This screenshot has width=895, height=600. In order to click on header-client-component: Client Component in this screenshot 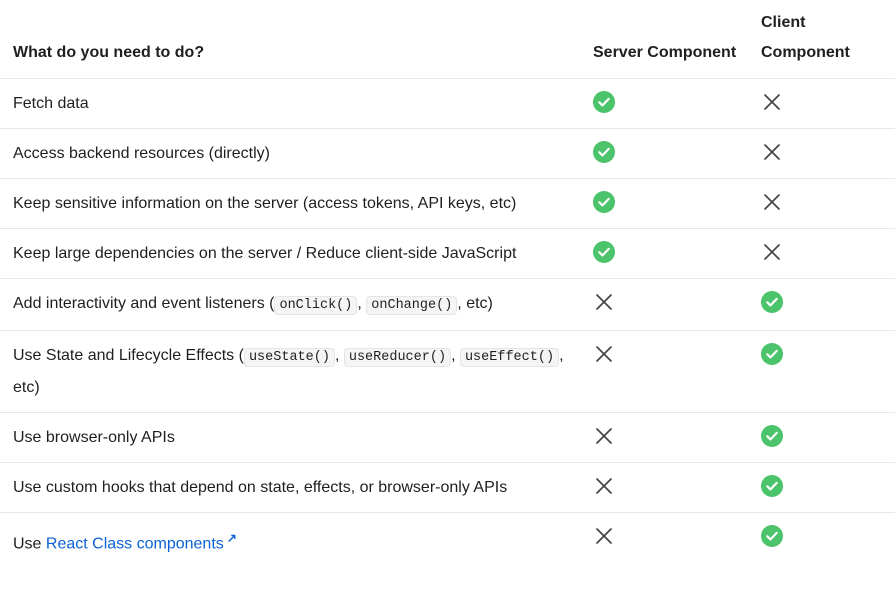, I will do `click(805, 37)`.